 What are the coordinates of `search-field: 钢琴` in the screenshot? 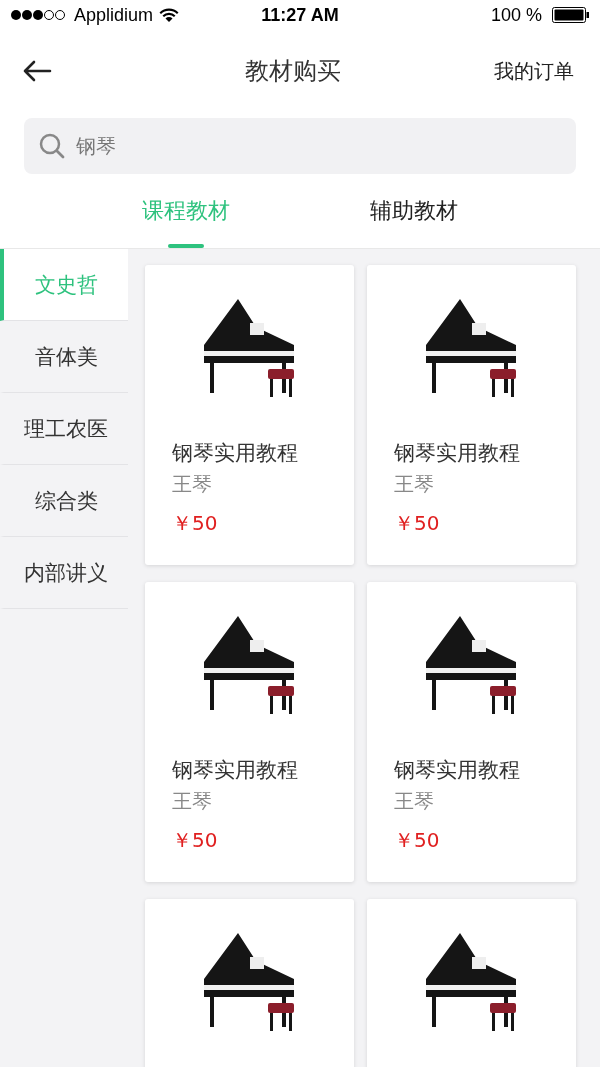 It's located at (300, 146).